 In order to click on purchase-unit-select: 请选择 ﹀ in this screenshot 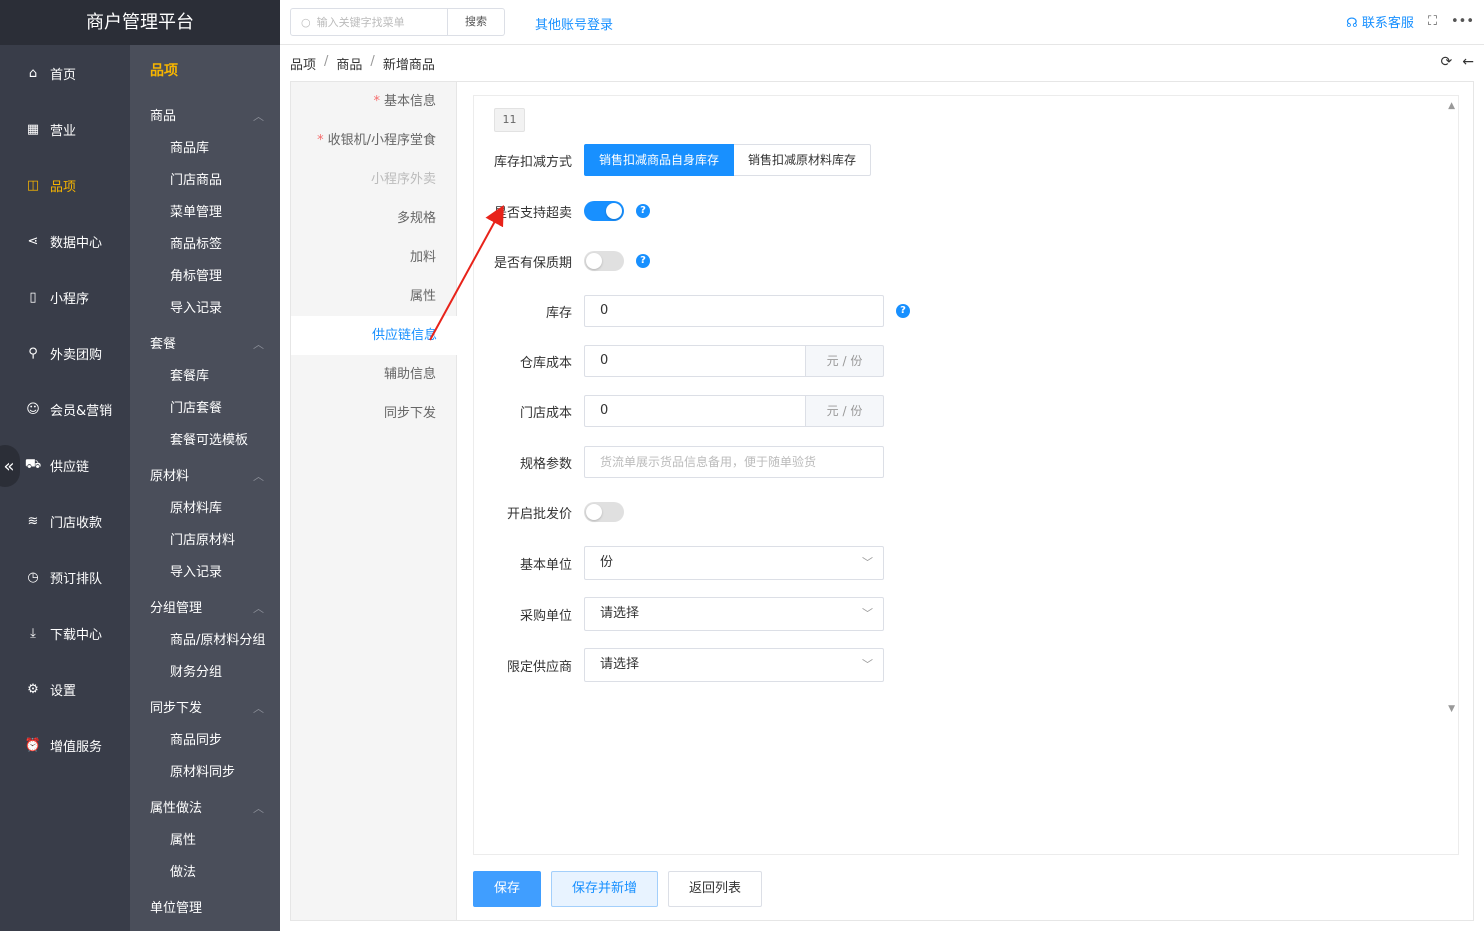, I will do `click(734, 614)`.